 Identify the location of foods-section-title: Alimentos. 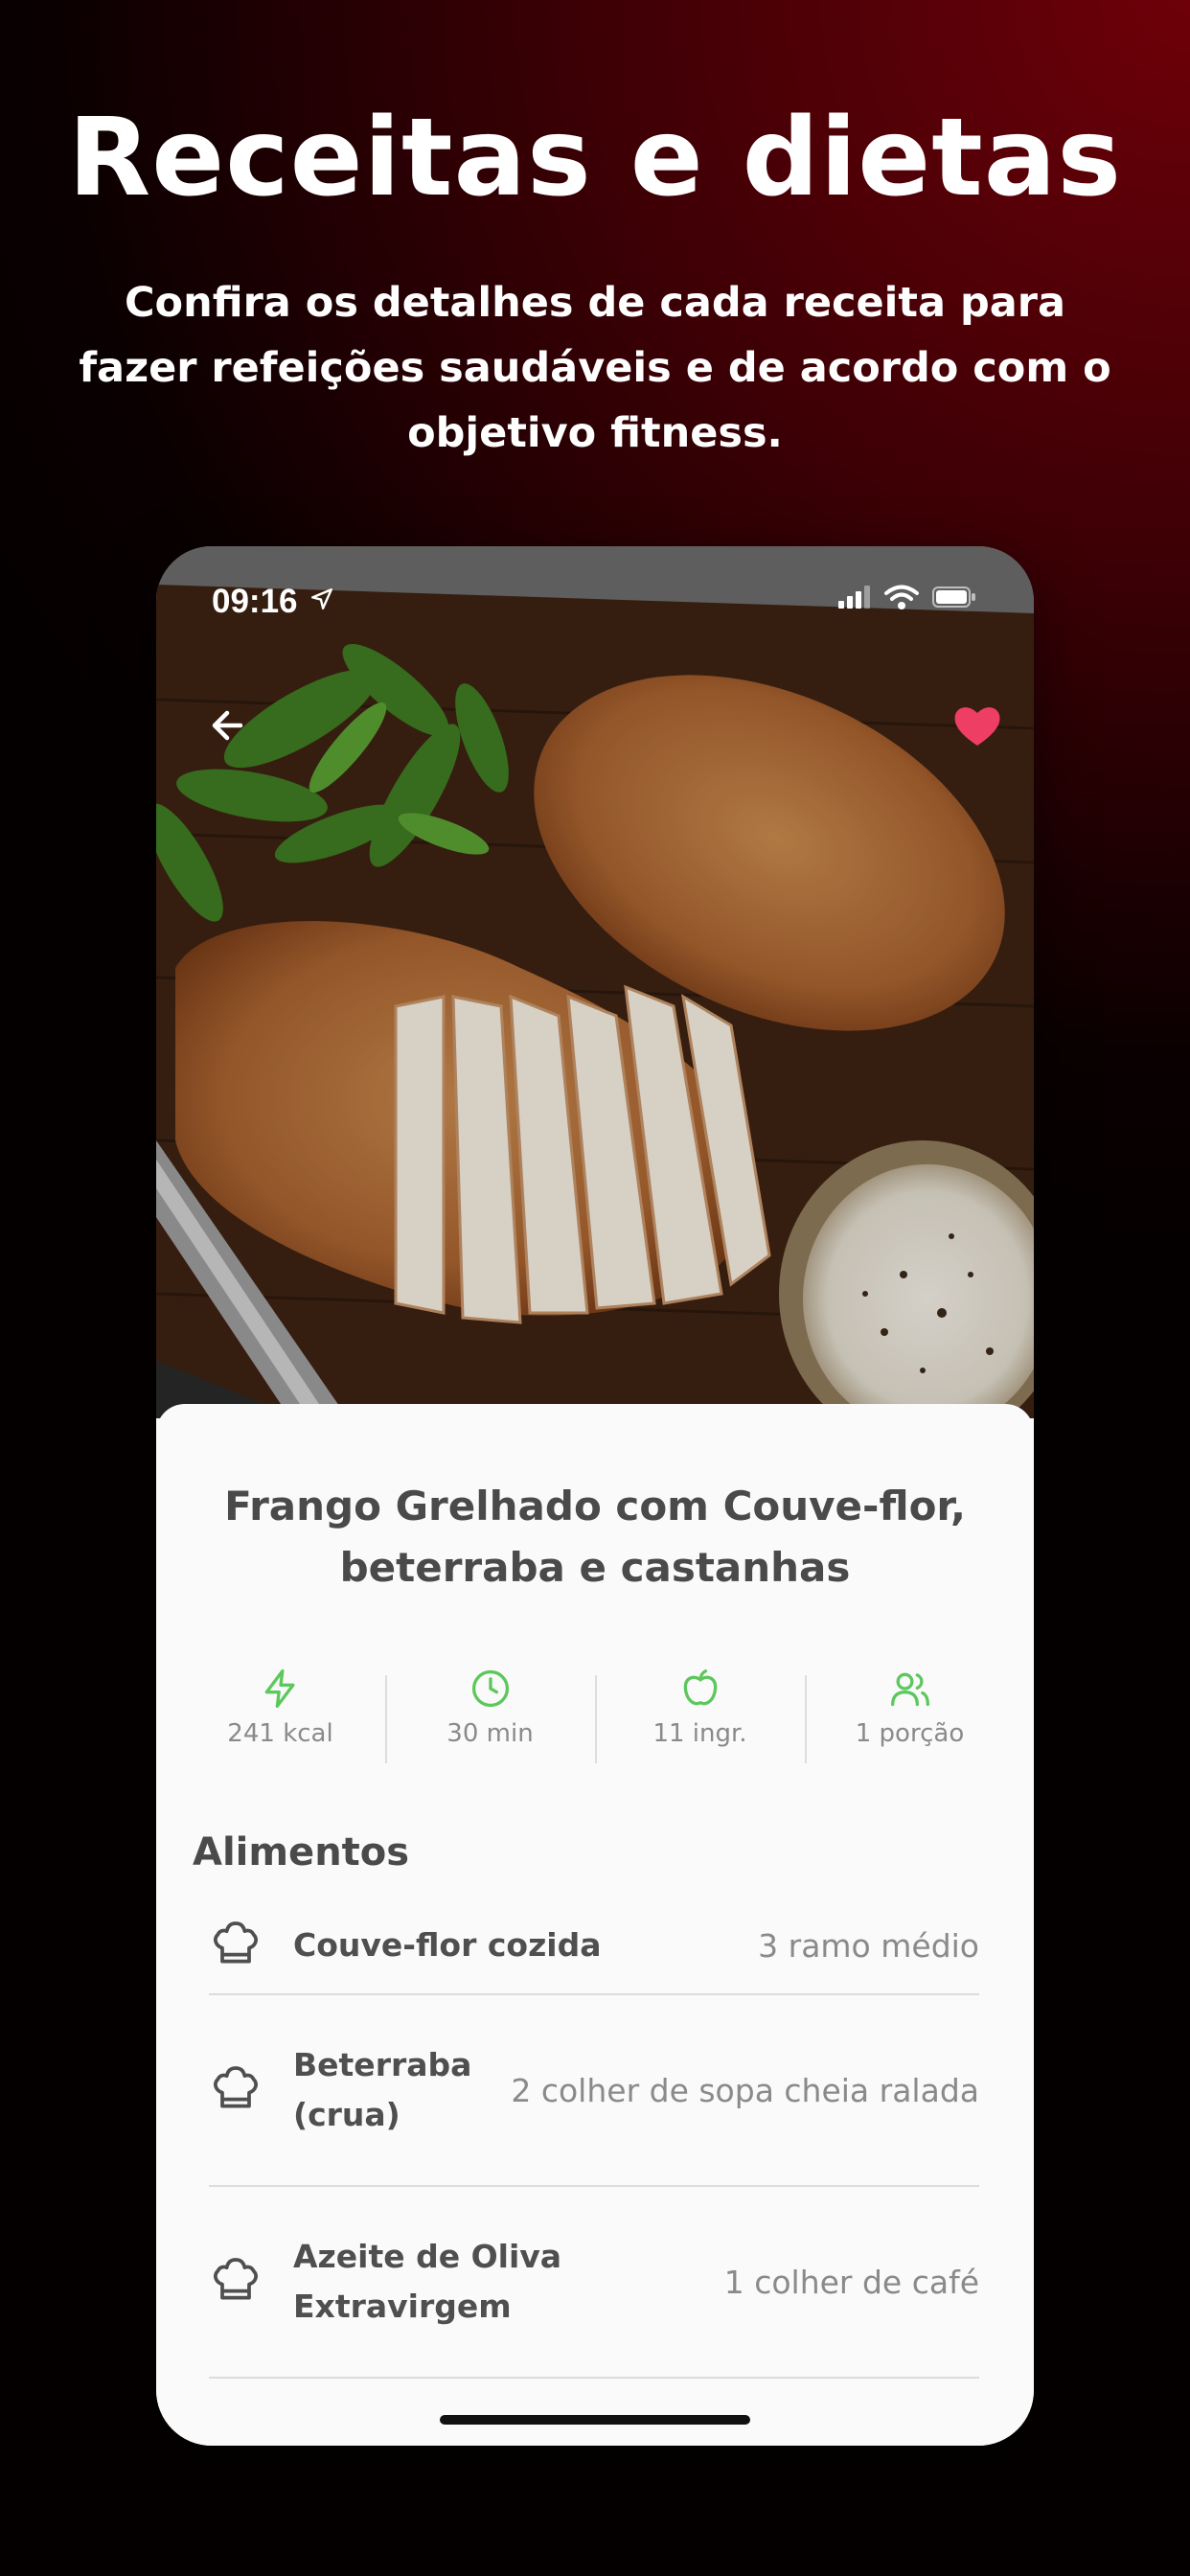
(302, 1852).